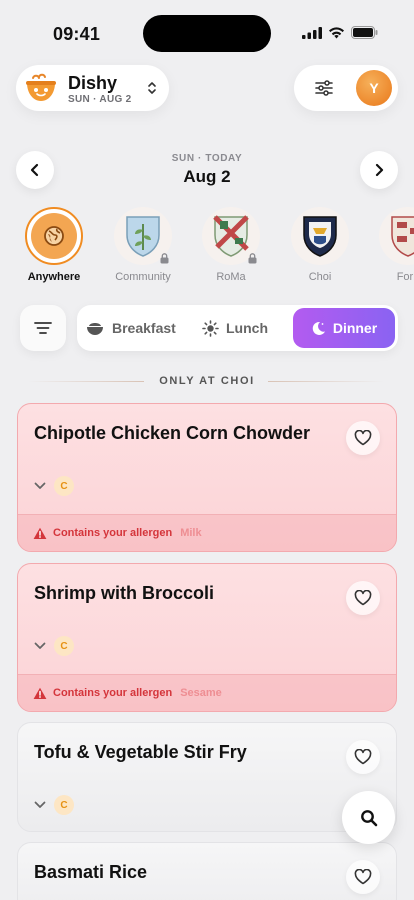 The width and height of the screenshot is (414, 900). I want to click on location-label: Forb, so click(405, 277).